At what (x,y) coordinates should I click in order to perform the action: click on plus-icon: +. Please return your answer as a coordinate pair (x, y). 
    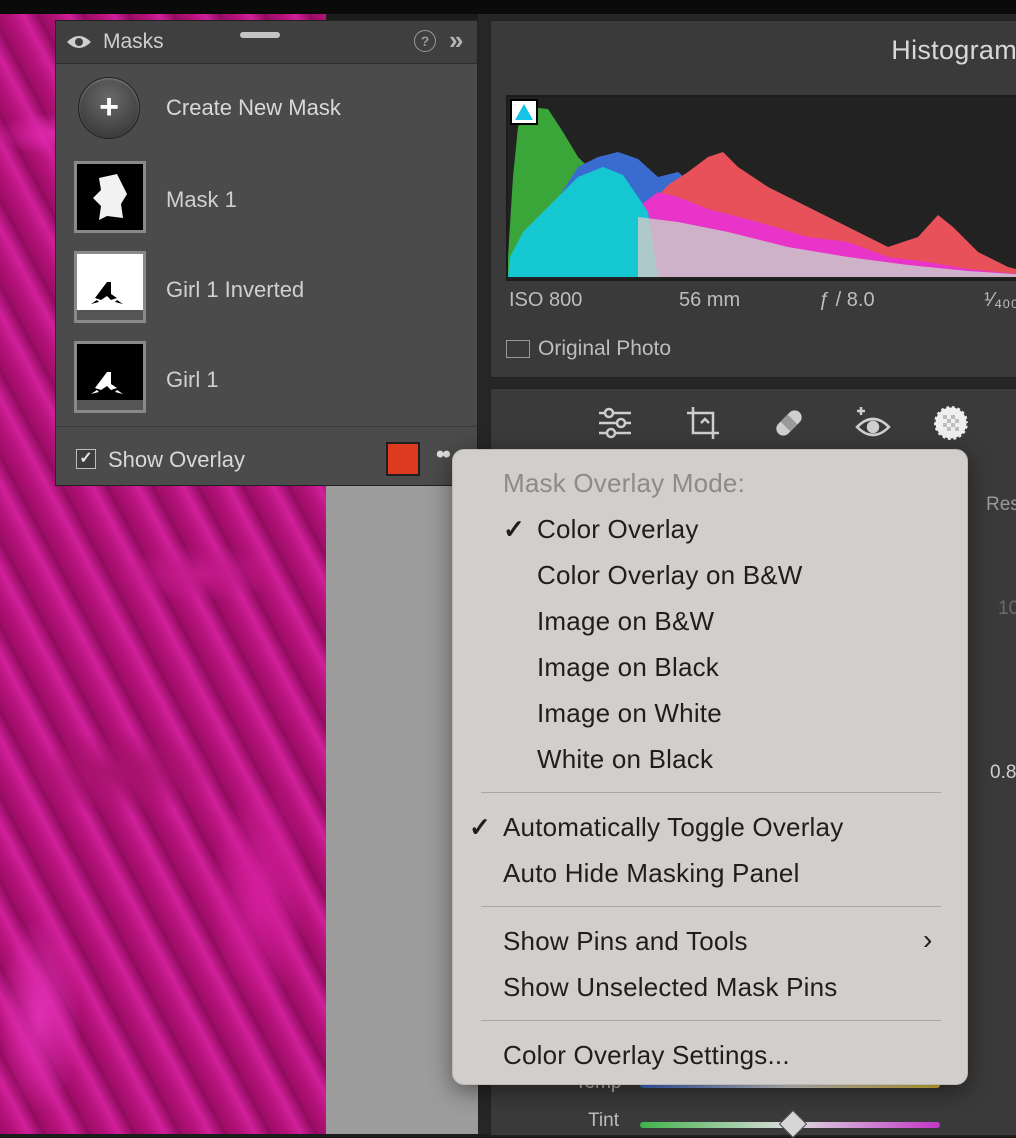
    Looking at the image, I should click on (109, 107).